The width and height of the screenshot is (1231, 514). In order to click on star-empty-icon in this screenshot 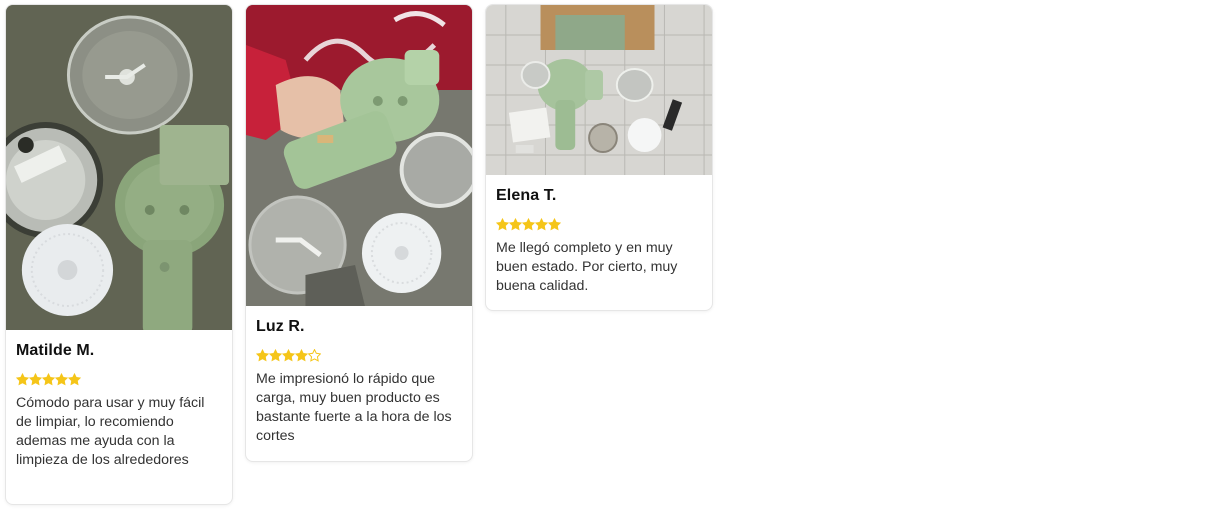, I will do `click(314, 355)`.